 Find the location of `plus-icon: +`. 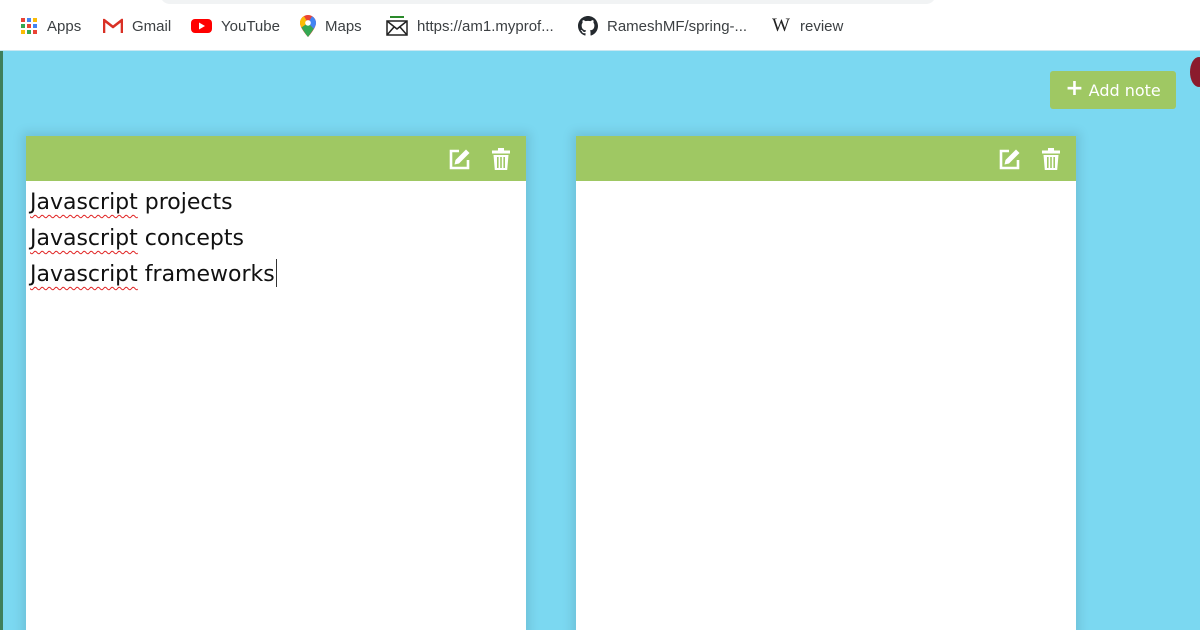

plus-icon: + is located at coordinates (1074, 88).